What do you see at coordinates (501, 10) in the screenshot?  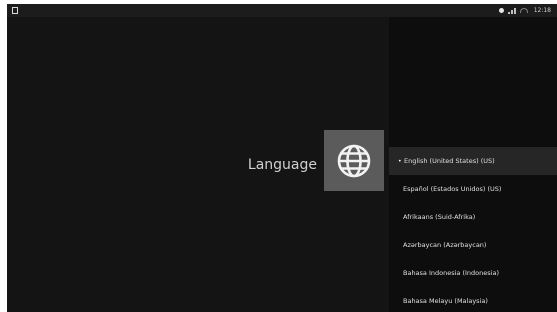 I see `notification-dot-icon` at bounding box center [501, 10].